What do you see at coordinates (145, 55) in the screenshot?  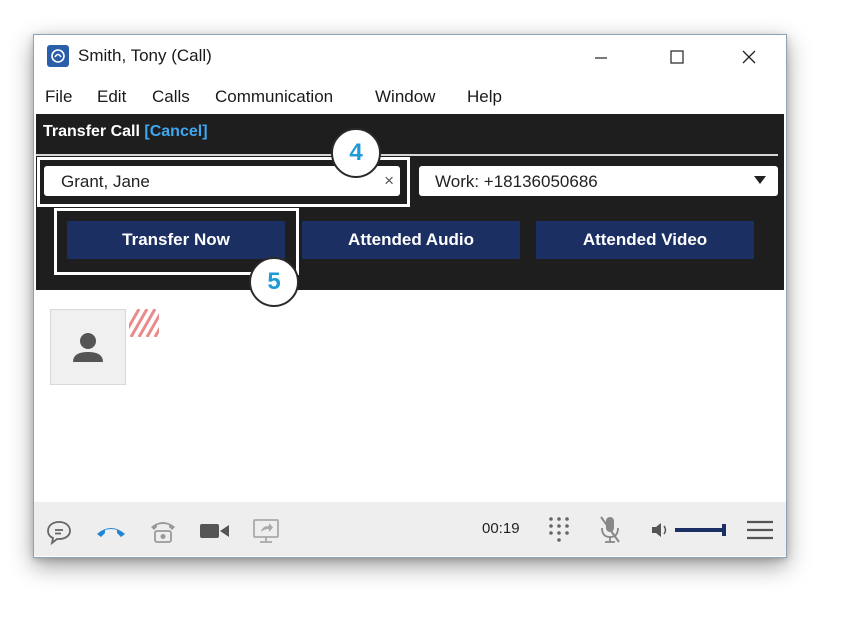 I see `window-title: Smith, Tony (Call)` at bounding box center [145, 55].